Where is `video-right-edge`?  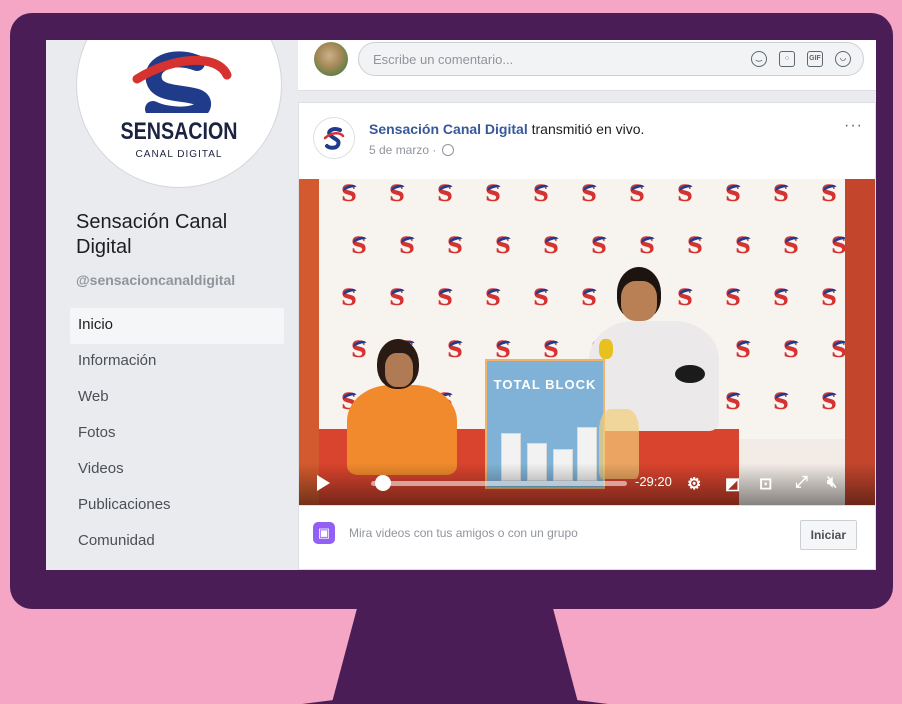 video-right-edge is located at coordinates (860, 342).